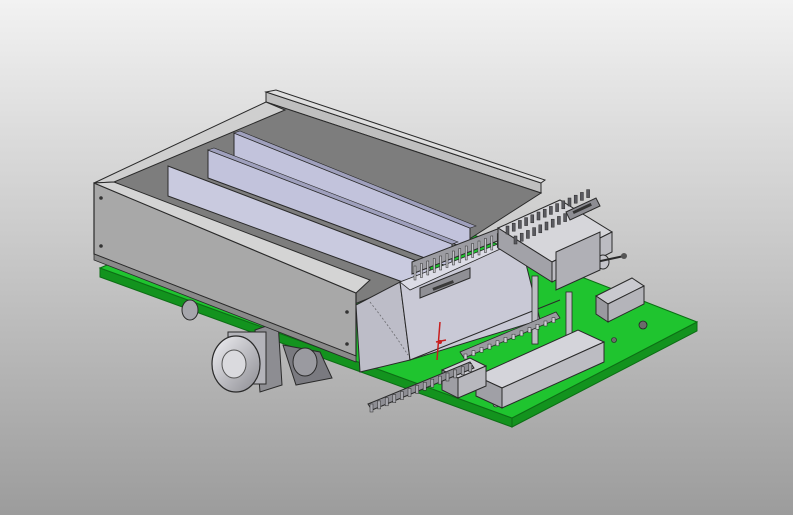 This screenshot has width=793, height=515. I want to click on idler-wheel, so click(190, 310).